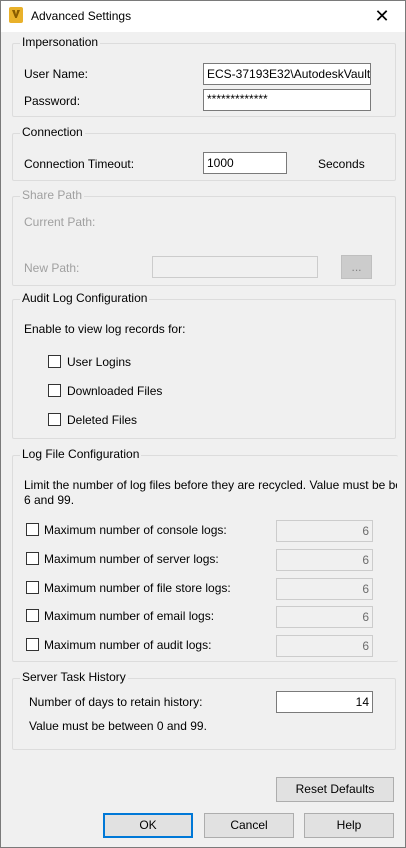 This screenshot has height=848, width=406. I want to click on console-logs-field: 6, so click(324, 531).